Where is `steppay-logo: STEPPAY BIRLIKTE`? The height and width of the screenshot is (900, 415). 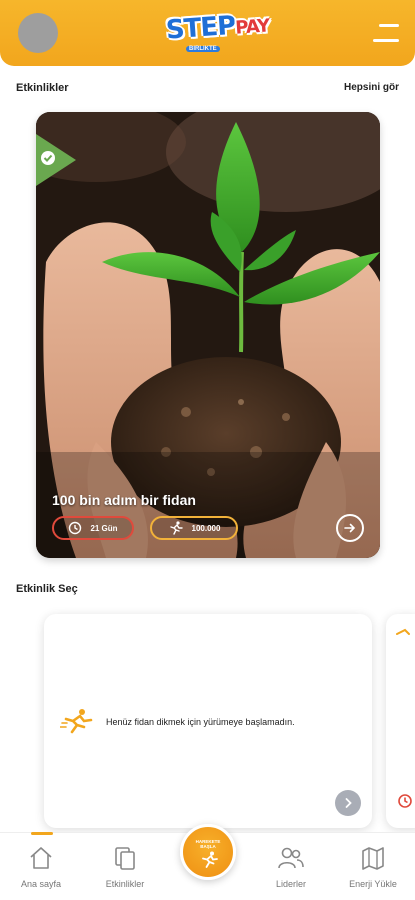
steppay-logo: STEPPAY BIRLIKTE is located at coordinates (217, 31).